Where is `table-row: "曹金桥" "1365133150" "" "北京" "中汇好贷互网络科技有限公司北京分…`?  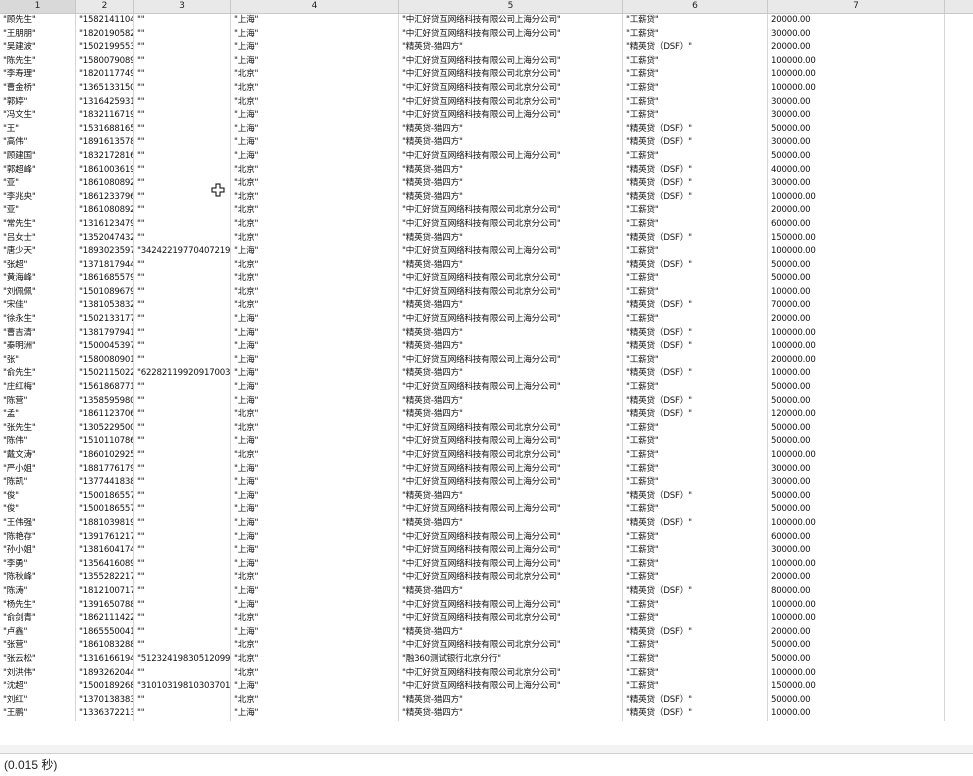
table-row: "曹金桥" "1365133150" "" "北京" "中汇好贷互网络科技有限公司北京分… is located at coordinates (486, 88).